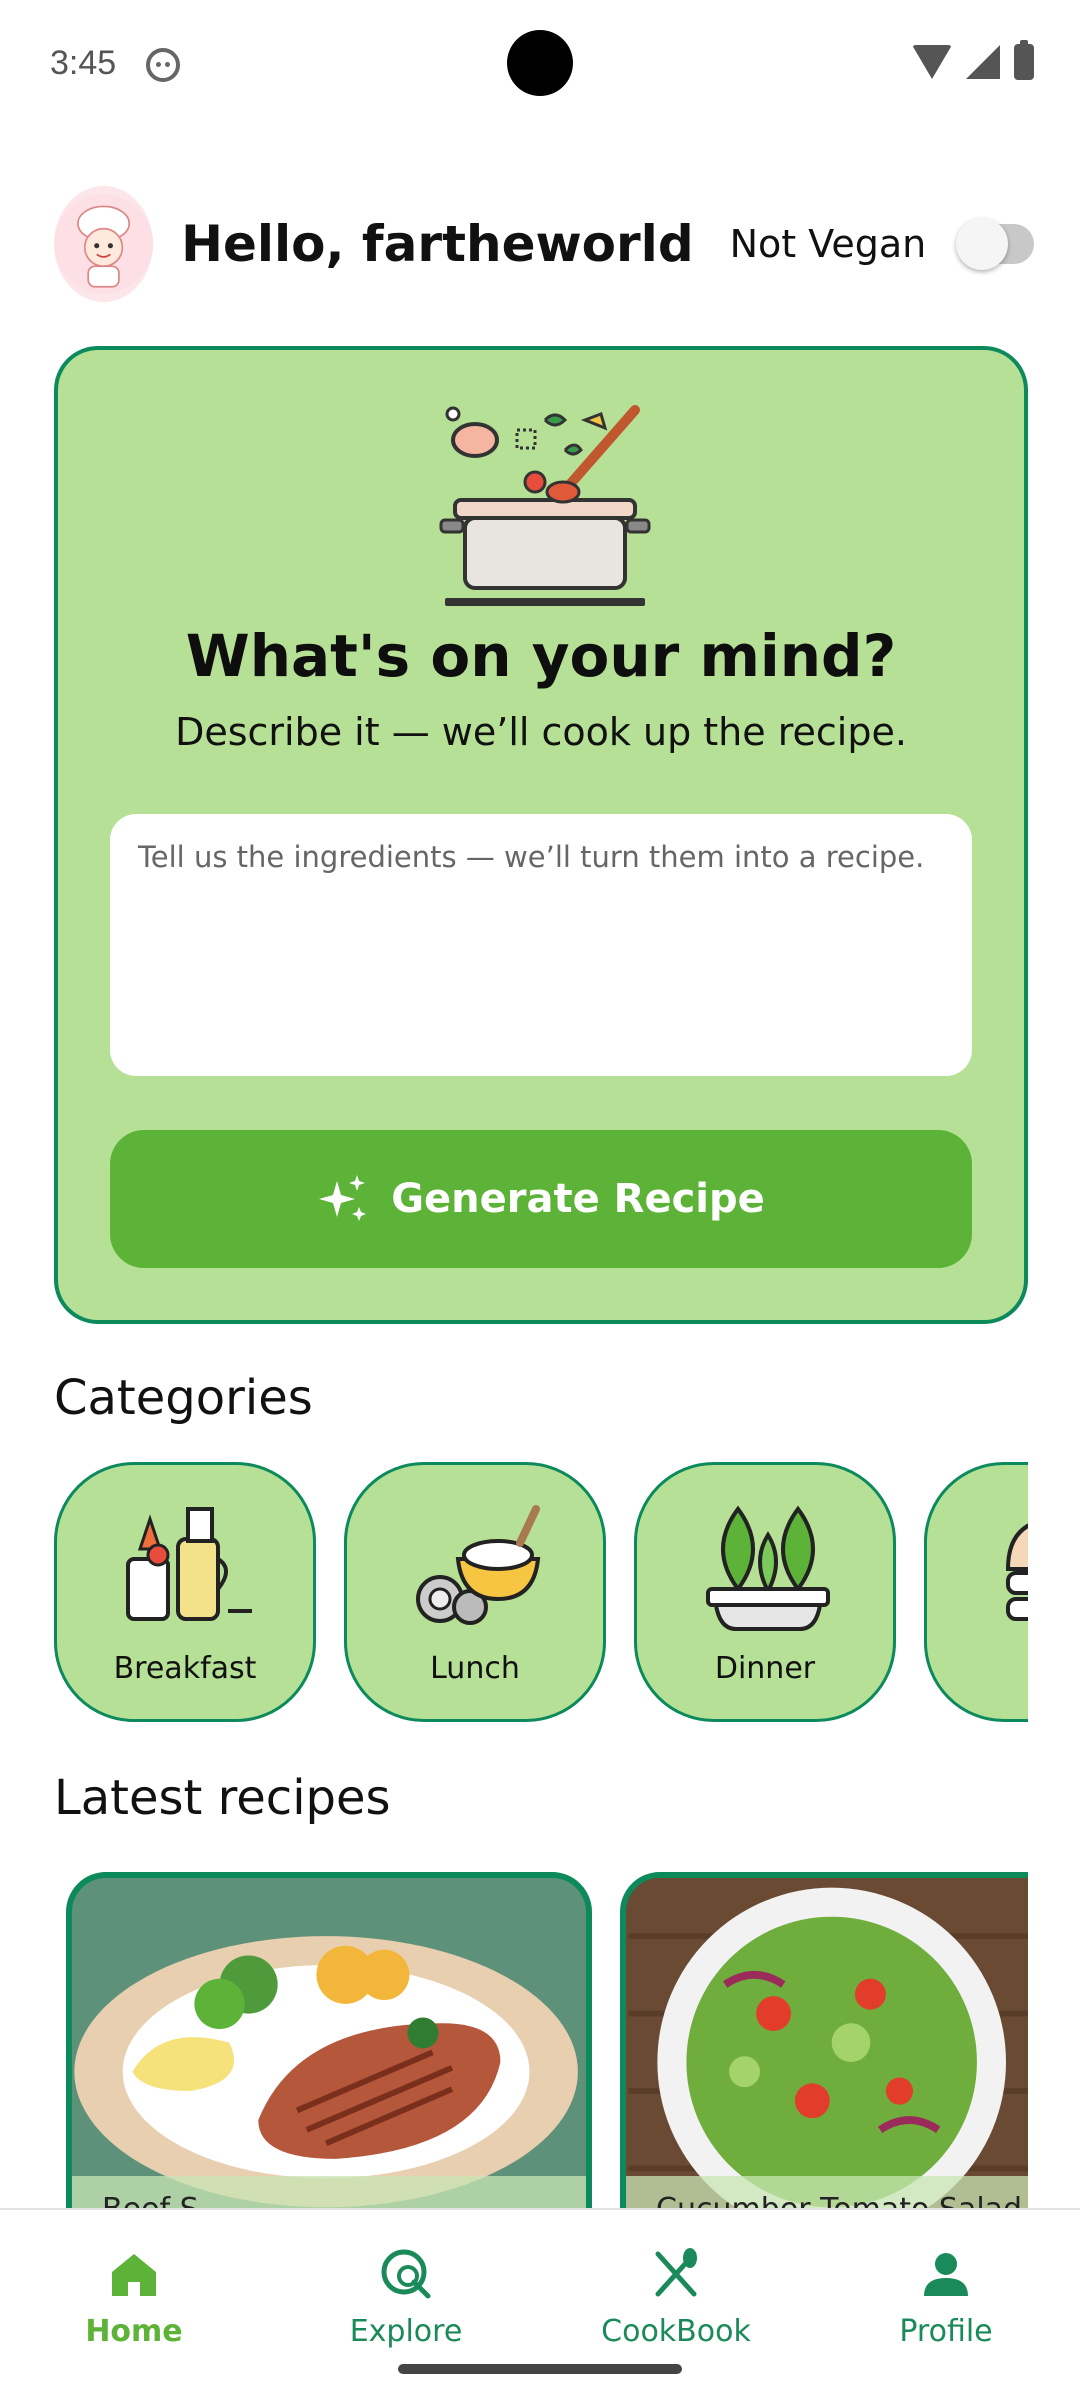 The width and height of the screenshot is (1080, 2400). What do you see at coordinates (406, 2274) in the screenshot?
I see `explore-icon` at bounding box center [406, 2274].